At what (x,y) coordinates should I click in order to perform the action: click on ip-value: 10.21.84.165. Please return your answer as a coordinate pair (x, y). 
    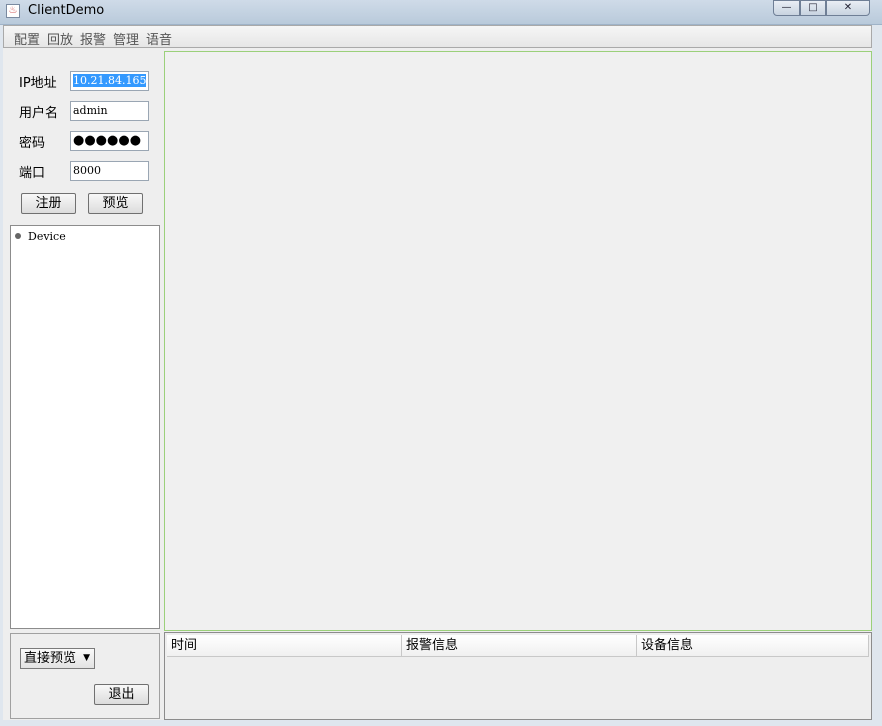
    Looking at the image, I should click on (110, 80).